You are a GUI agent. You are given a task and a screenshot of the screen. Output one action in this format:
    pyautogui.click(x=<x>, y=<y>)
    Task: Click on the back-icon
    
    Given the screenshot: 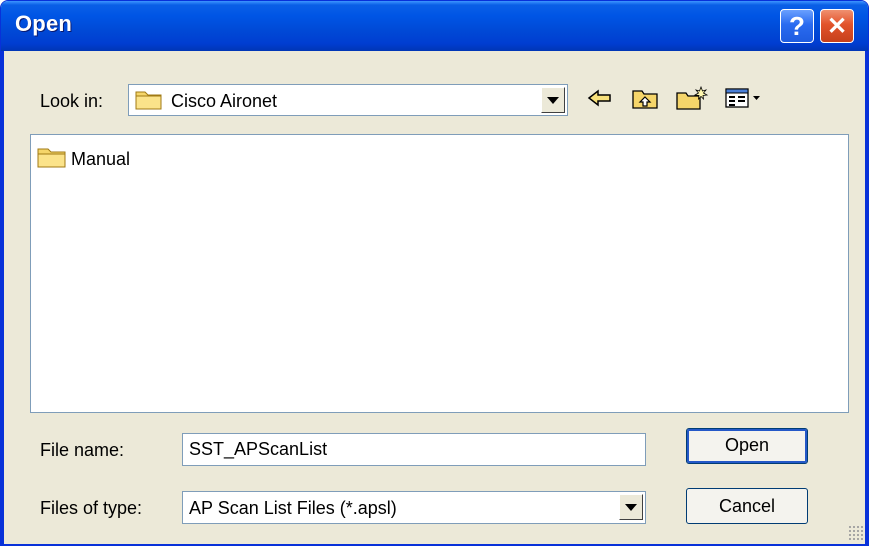 What is the action you would take?
    pyautogui.click(x=600, y=100)
    